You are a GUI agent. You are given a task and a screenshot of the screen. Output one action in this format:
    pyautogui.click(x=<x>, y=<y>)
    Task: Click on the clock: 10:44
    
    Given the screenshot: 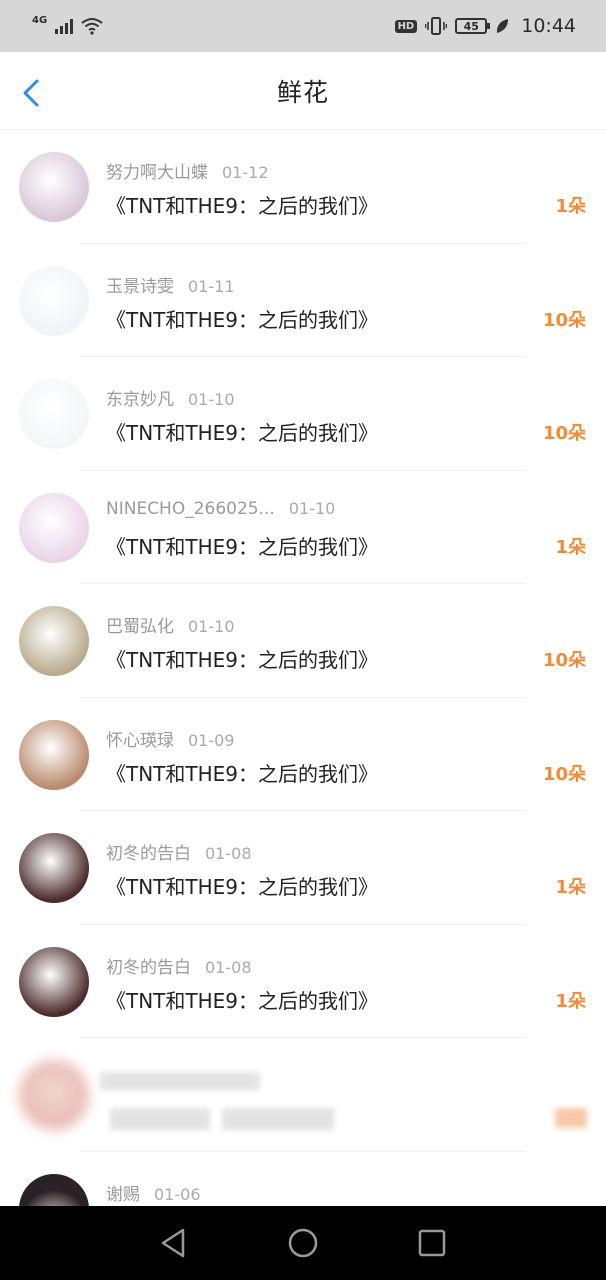 What is the action you would take?
    pyautogui.click(x=548, y=26)
    